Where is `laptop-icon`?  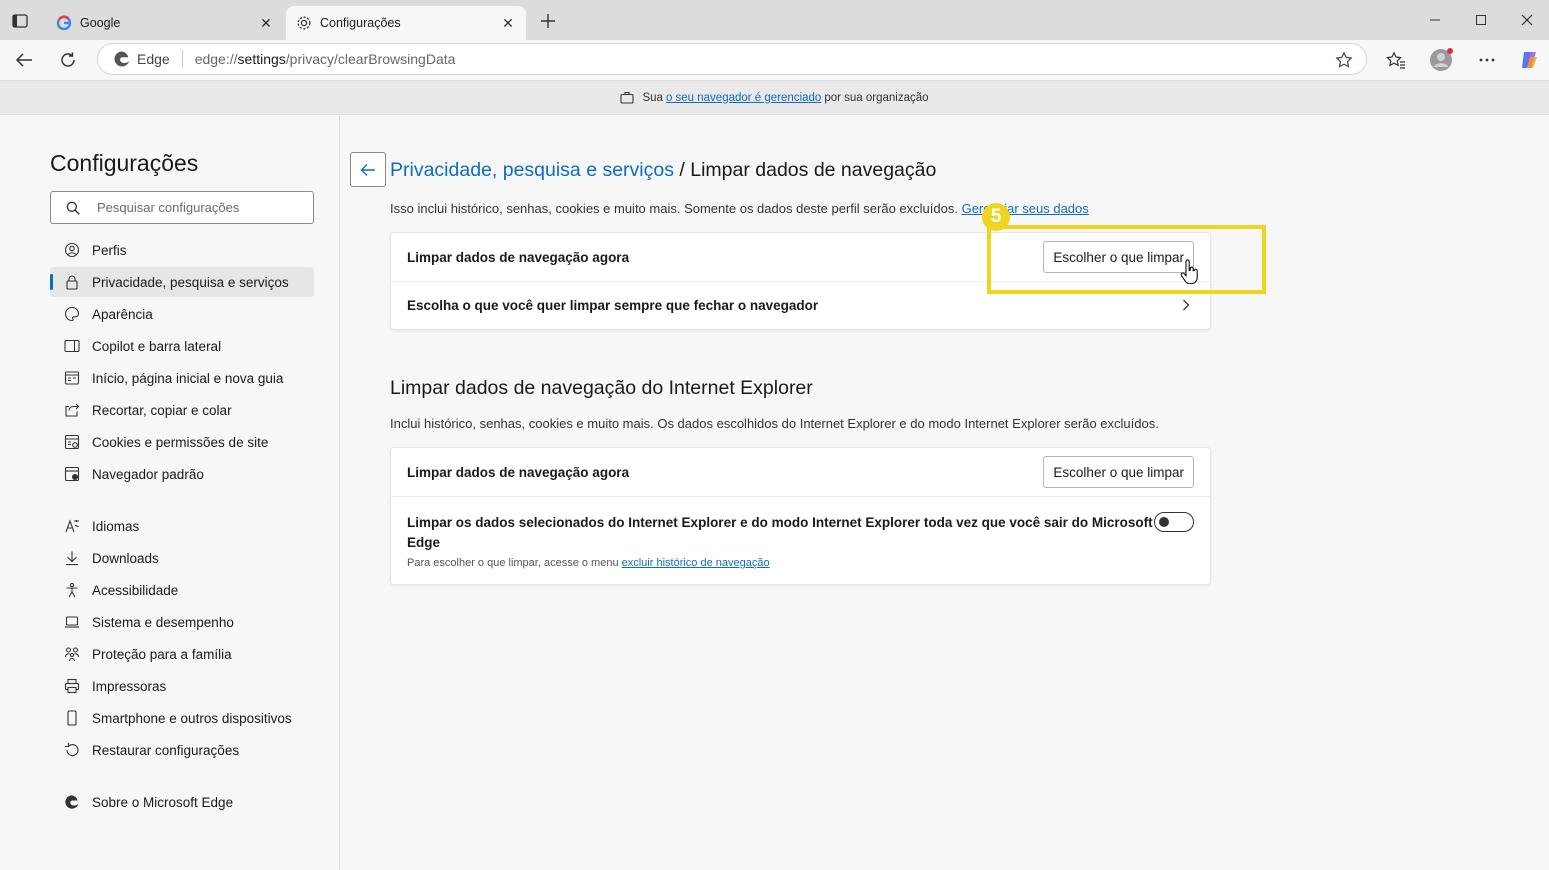
laptop-icon is located at coordinates (72, 622).